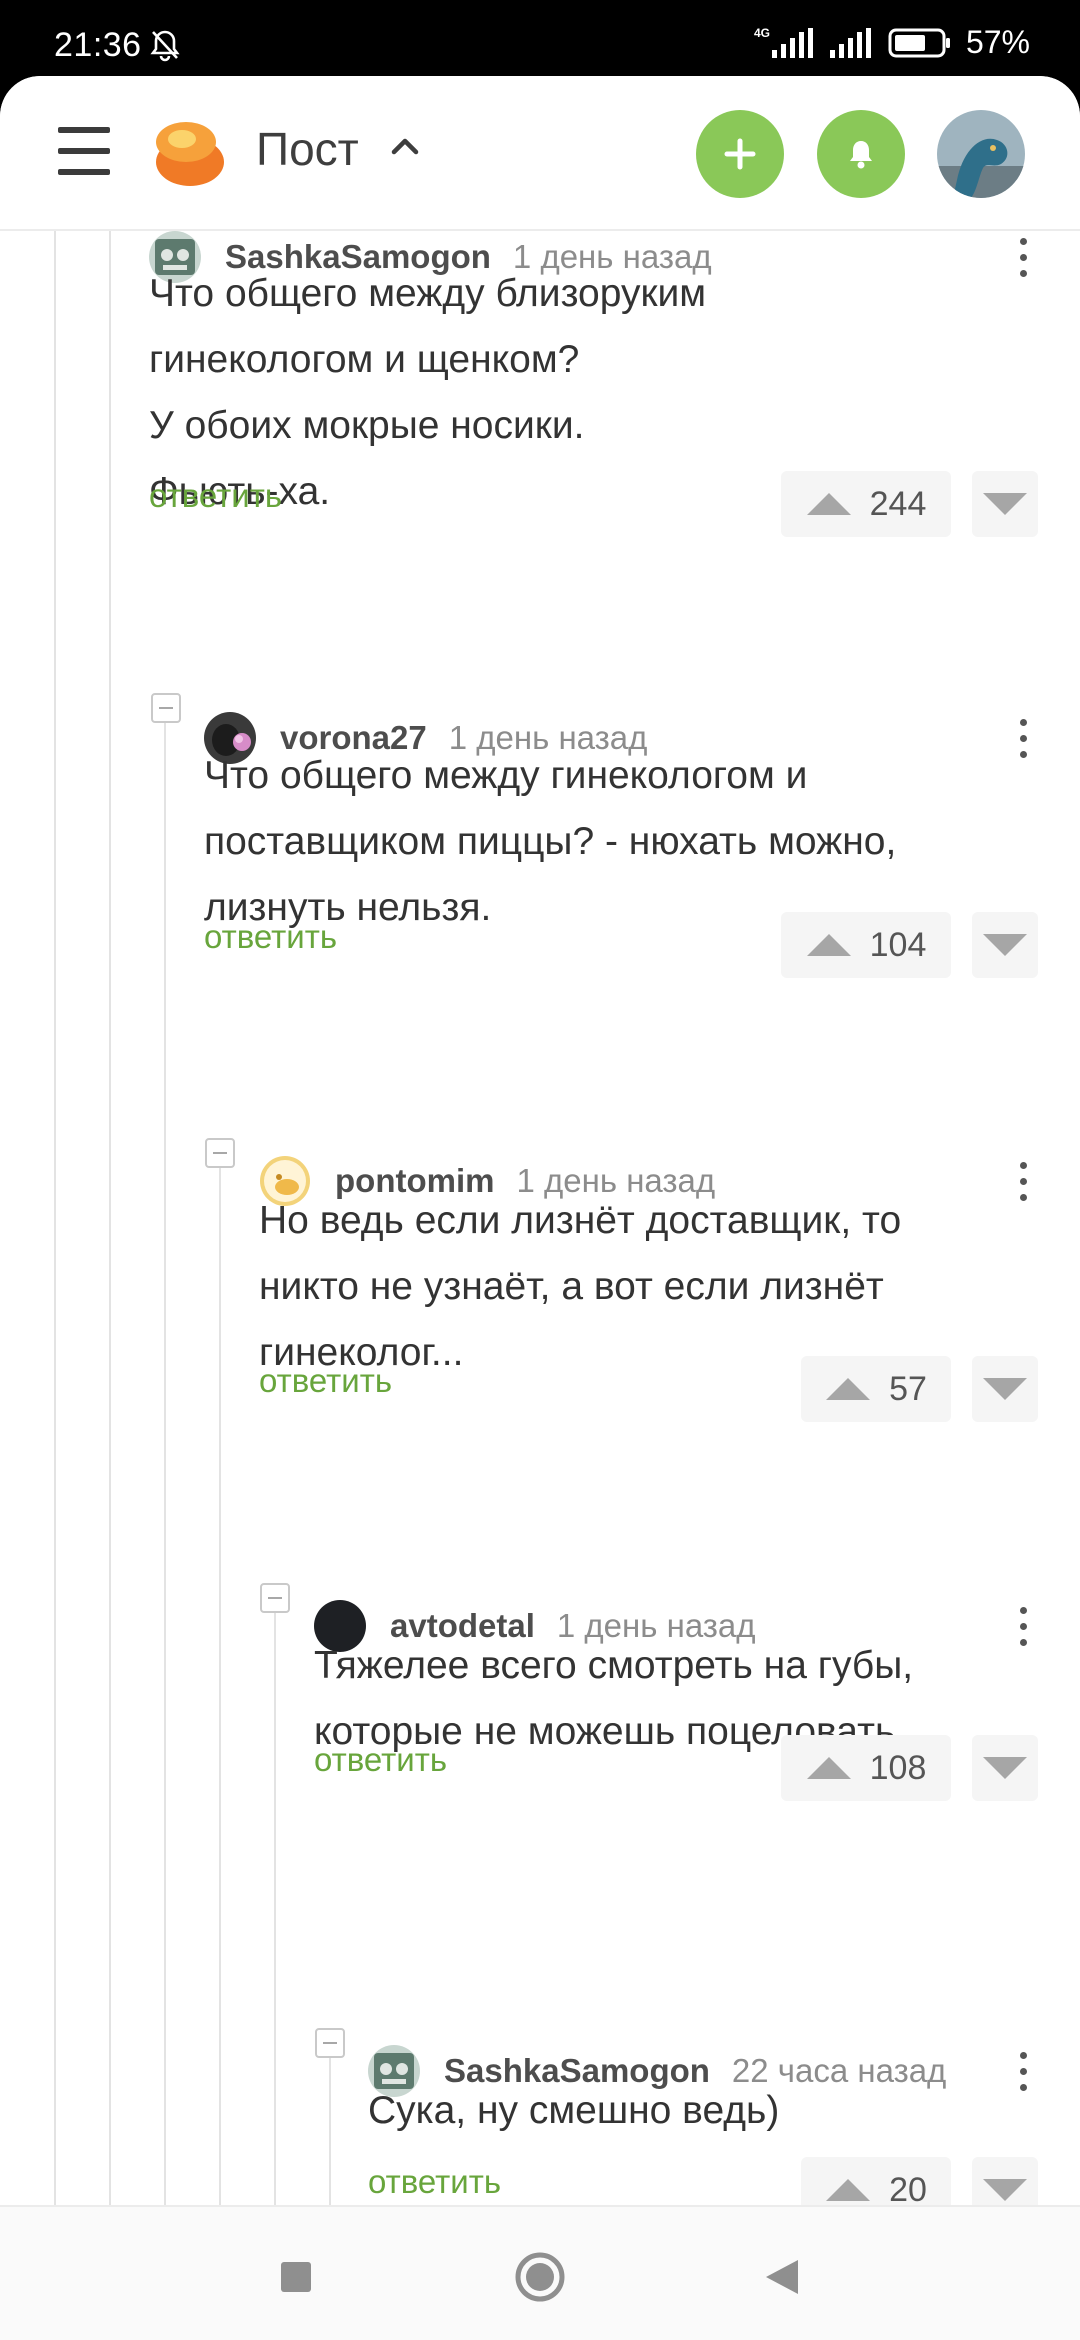  What do you see at coordinates (98, 45) in the screenshot?
I see `status-time: 21:36` at bounding box center [98, 45].